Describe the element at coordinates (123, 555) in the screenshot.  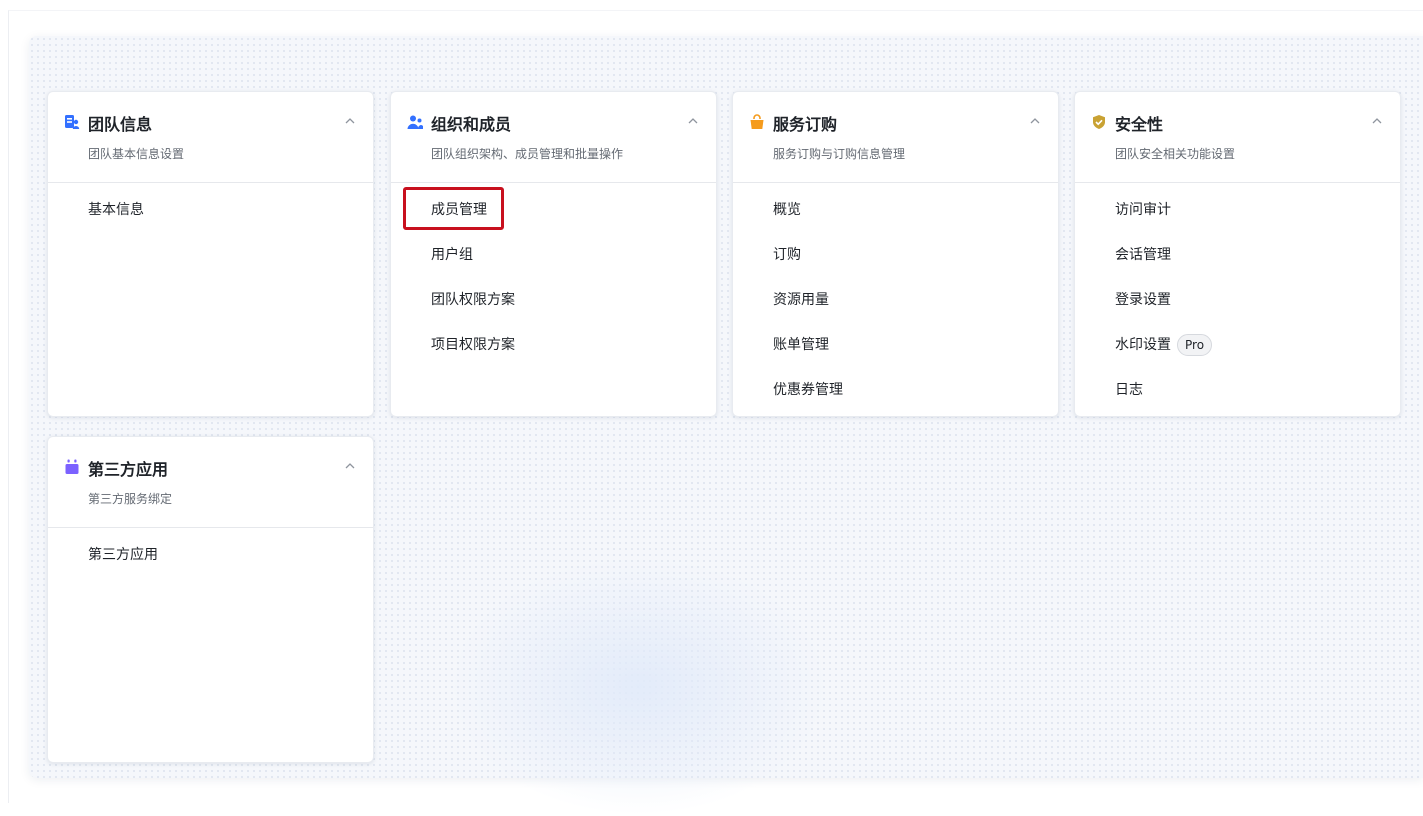
I see `menu-item-label: 第三方应用` at that location.